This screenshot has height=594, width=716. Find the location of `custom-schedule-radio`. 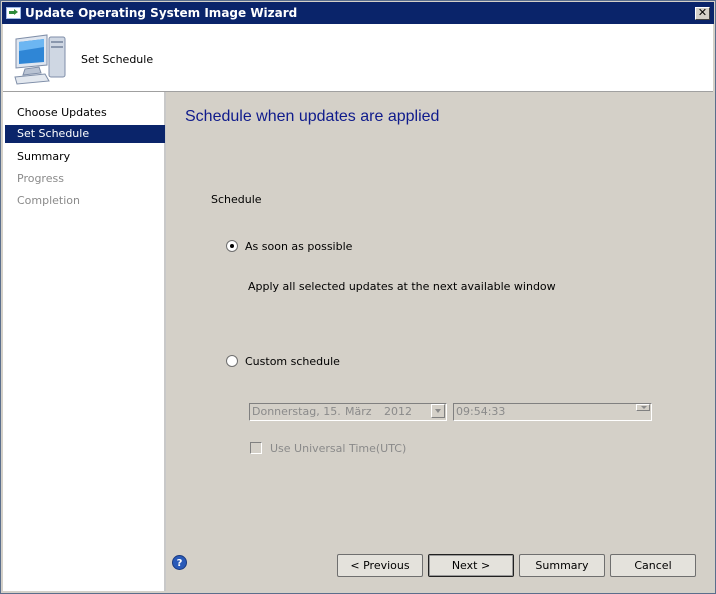

custom-schedule-radio is located at coordinates (232, 361).